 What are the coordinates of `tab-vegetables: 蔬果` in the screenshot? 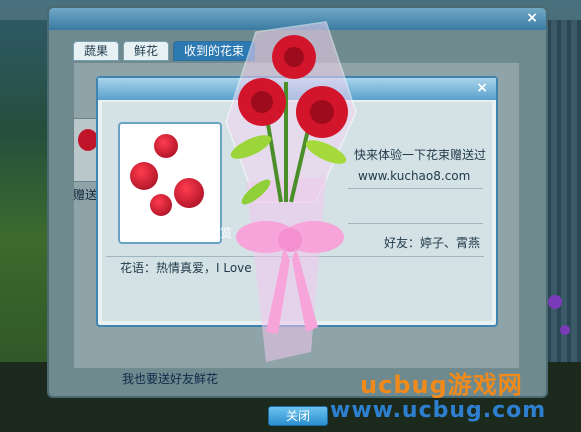 It's located at (96, 51).